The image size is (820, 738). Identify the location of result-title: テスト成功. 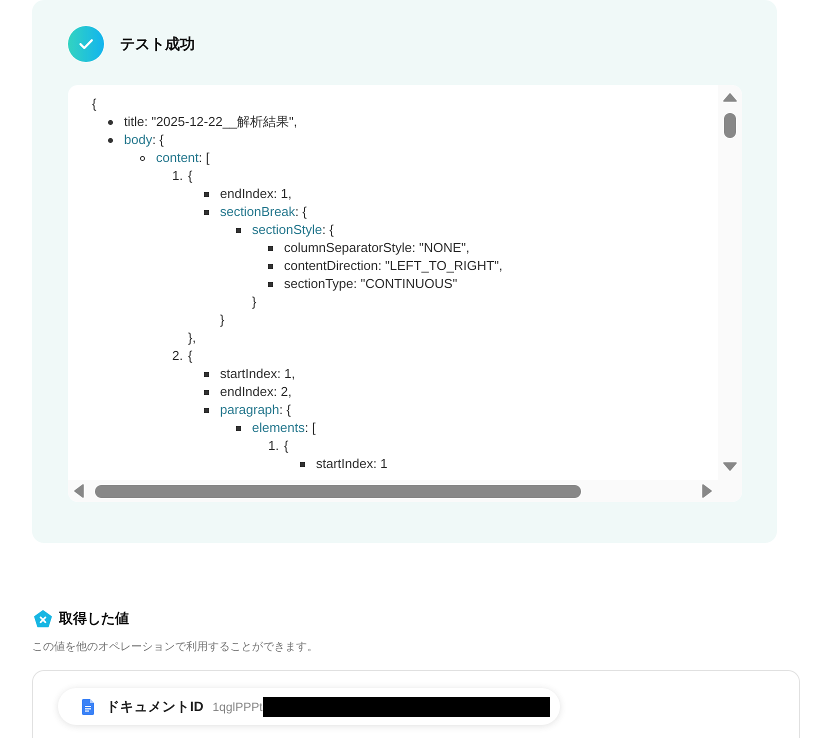
(157, 44).